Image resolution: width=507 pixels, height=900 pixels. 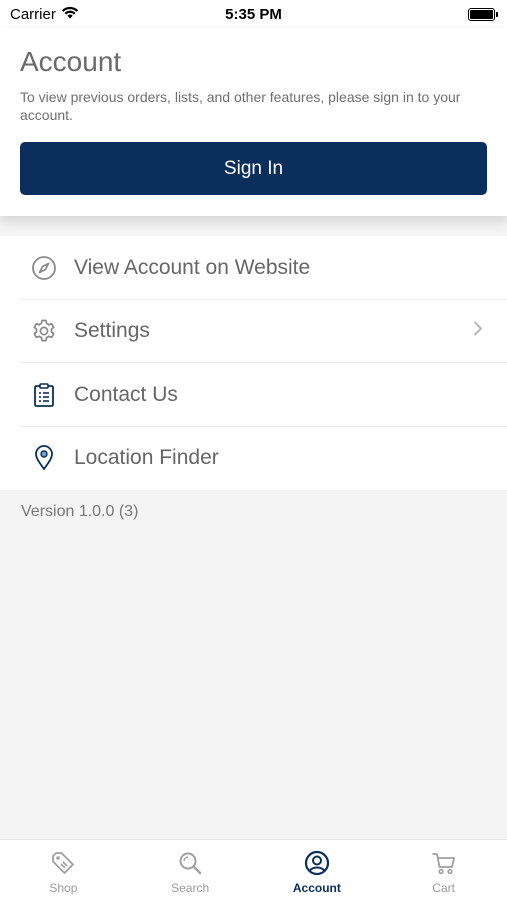 I want to click on menu-item-contact-us: Contact Us, so click(x=253, y=395).